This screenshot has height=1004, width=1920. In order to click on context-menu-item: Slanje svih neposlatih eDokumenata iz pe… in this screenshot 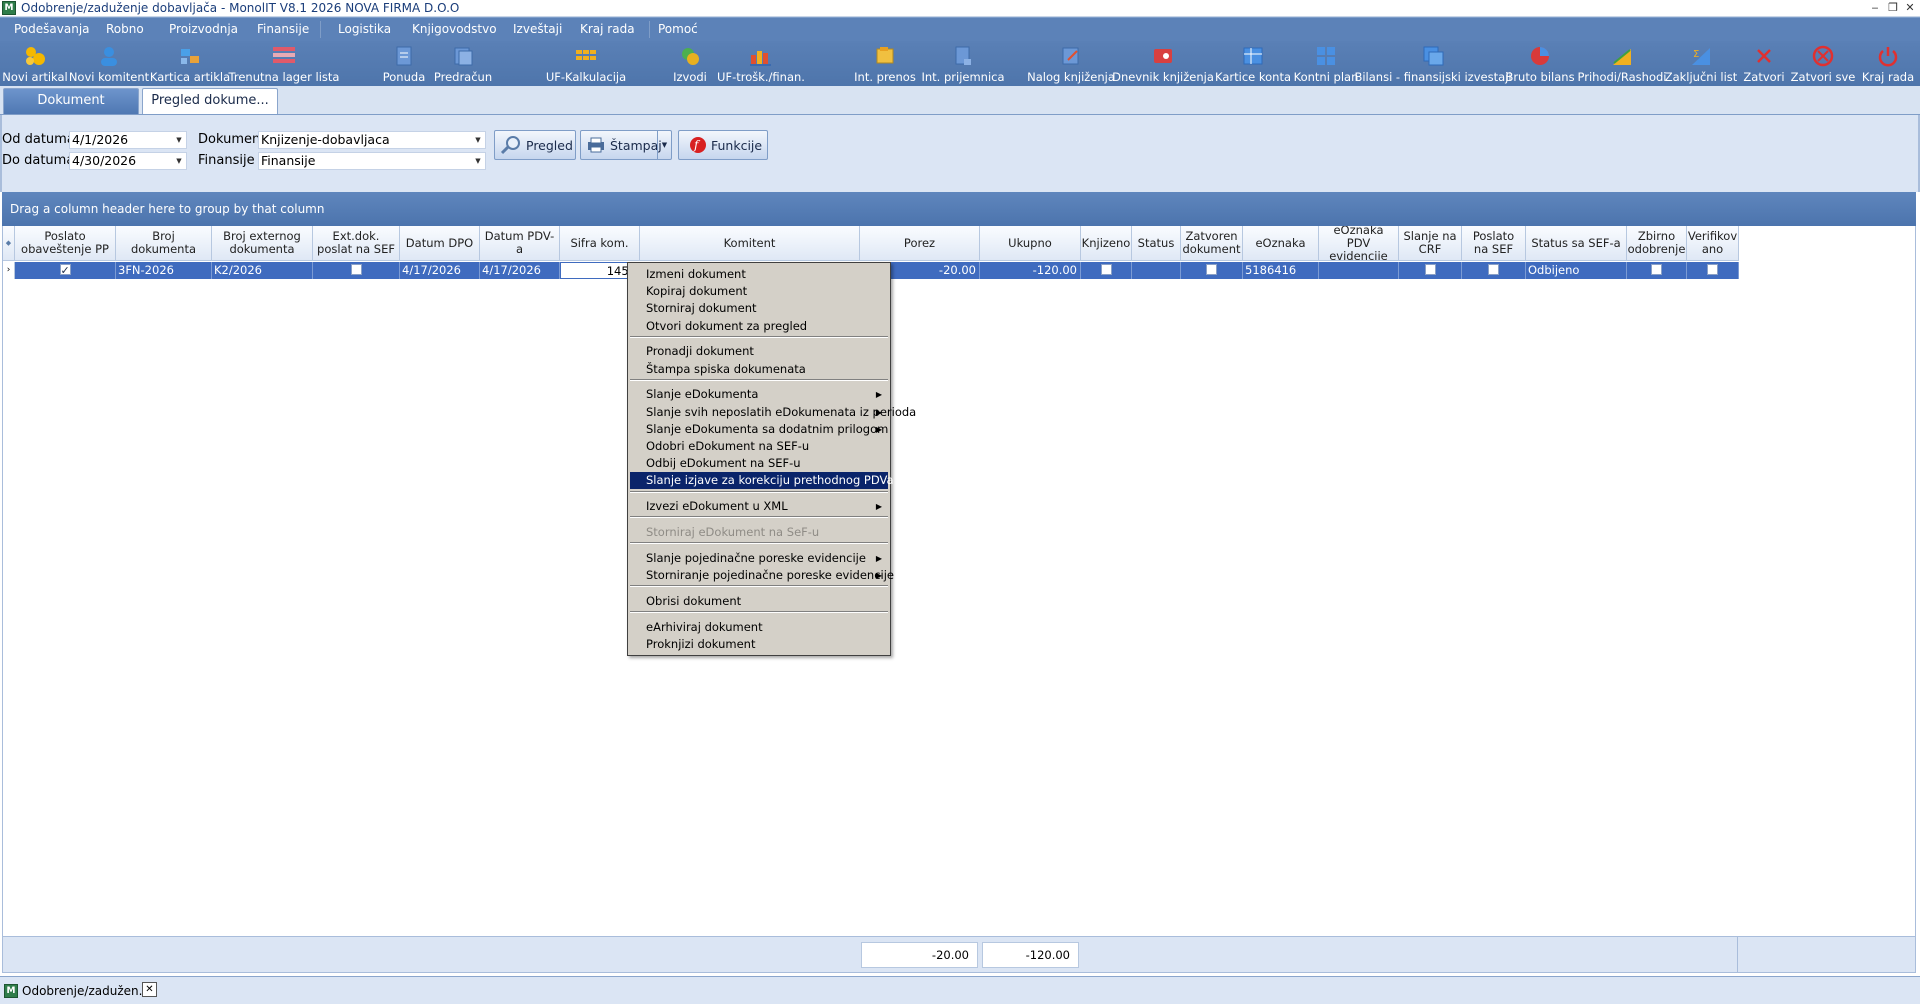, I will do `click(773, 412)`.